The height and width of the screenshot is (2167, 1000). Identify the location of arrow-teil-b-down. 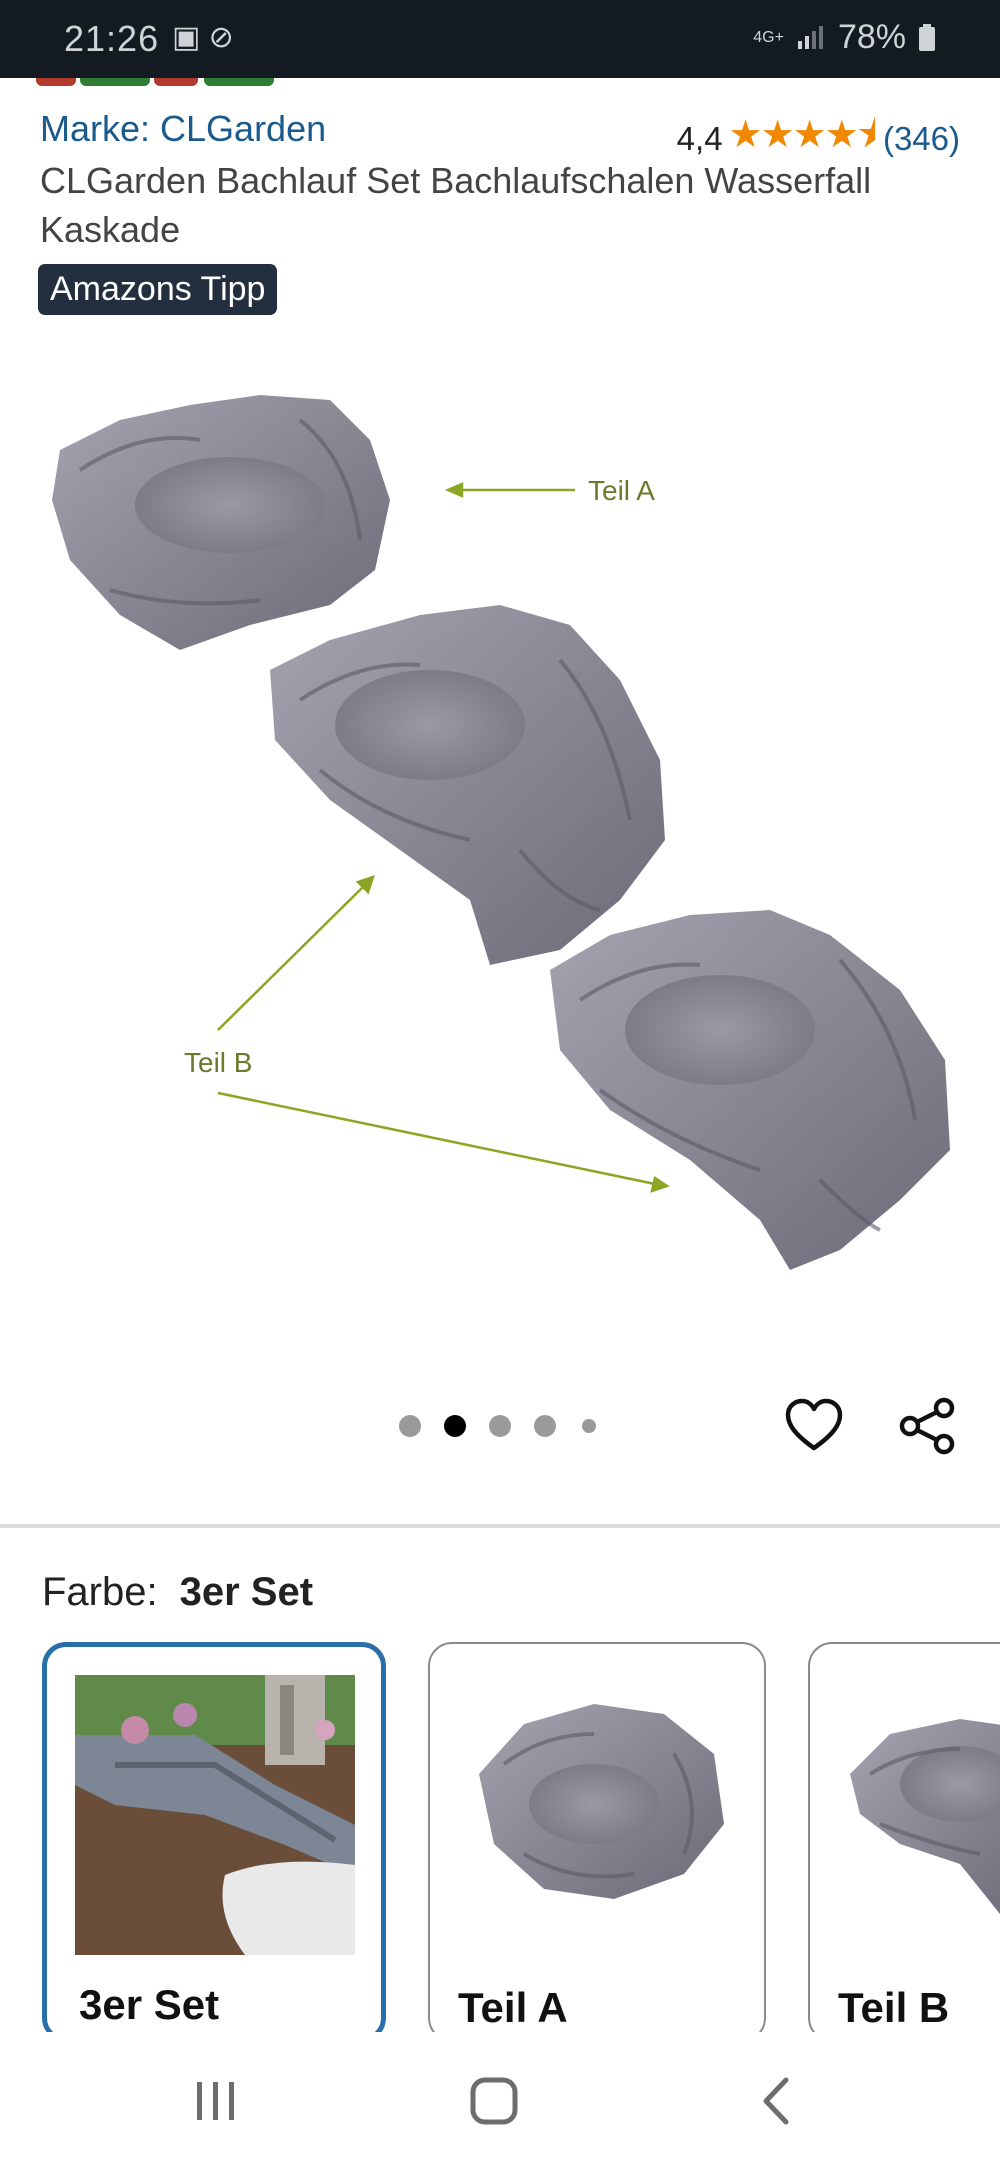
(443, 1142).